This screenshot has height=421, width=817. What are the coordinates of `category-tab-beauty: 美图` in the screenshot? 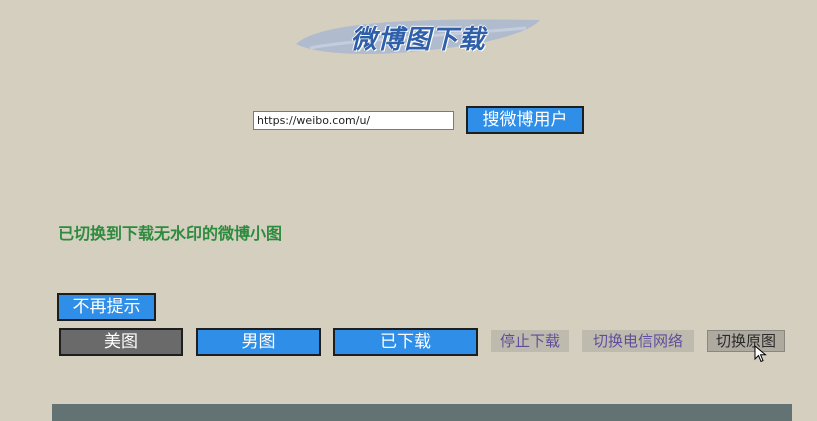 It's located at (121, 342).